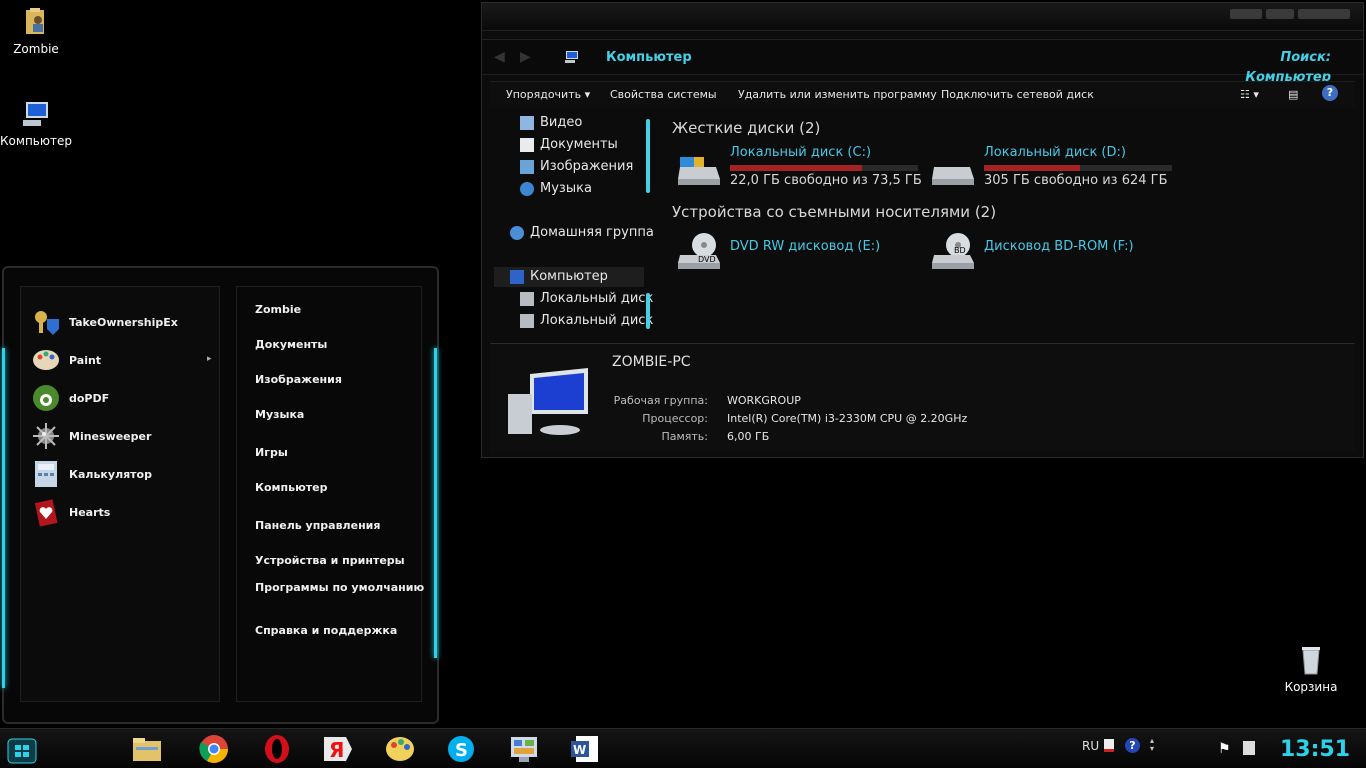 Image resolution: width=1366 pixels, height=768 pixels. Describe the element at coordinates (326, 630) in the screenshot. I see `link-help-support: Справка и поддержка` at that location.